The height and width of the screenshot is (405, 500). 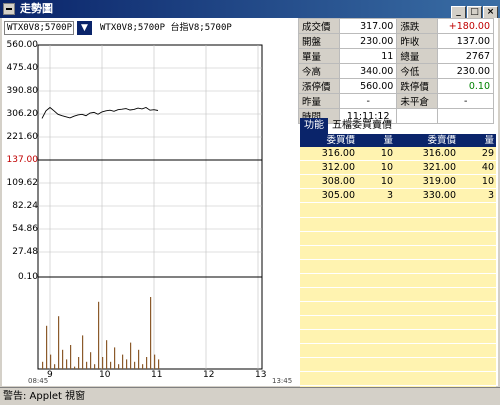 What do you see at coordinates (22, 114) in the screenshot?
I see `y-tick-label: 306.20` at bounding box center [22, 114].